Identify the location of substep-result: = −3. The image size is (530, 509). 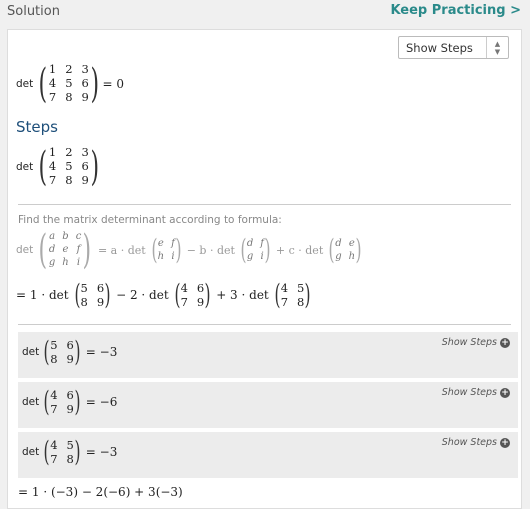
(101, 352).